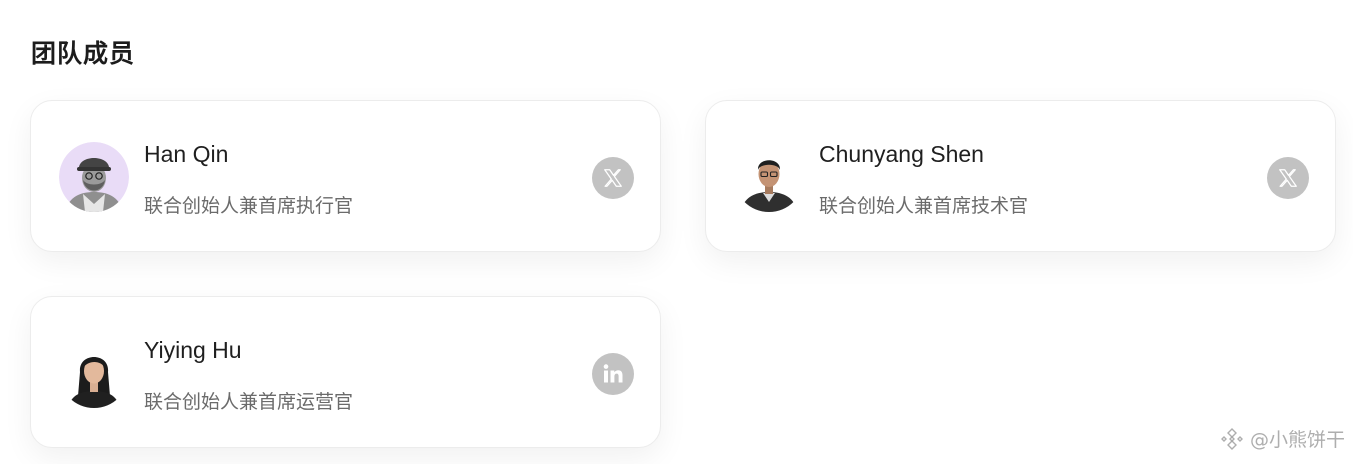 This screenshot has width=1353, height=464. What do you see at coordinates (186, 154) in the screenshot?
I see `member-name: Han Qin` at bounding box center [186, 154].